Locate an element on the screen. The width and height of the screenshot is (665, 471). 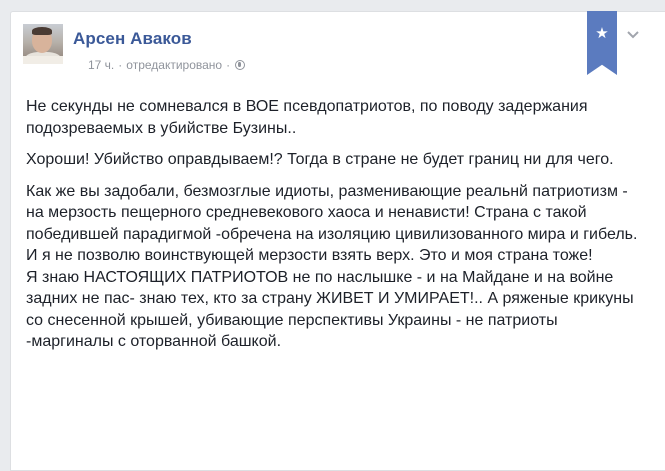
star-icon: ★ is located at coordinates (602, 33).